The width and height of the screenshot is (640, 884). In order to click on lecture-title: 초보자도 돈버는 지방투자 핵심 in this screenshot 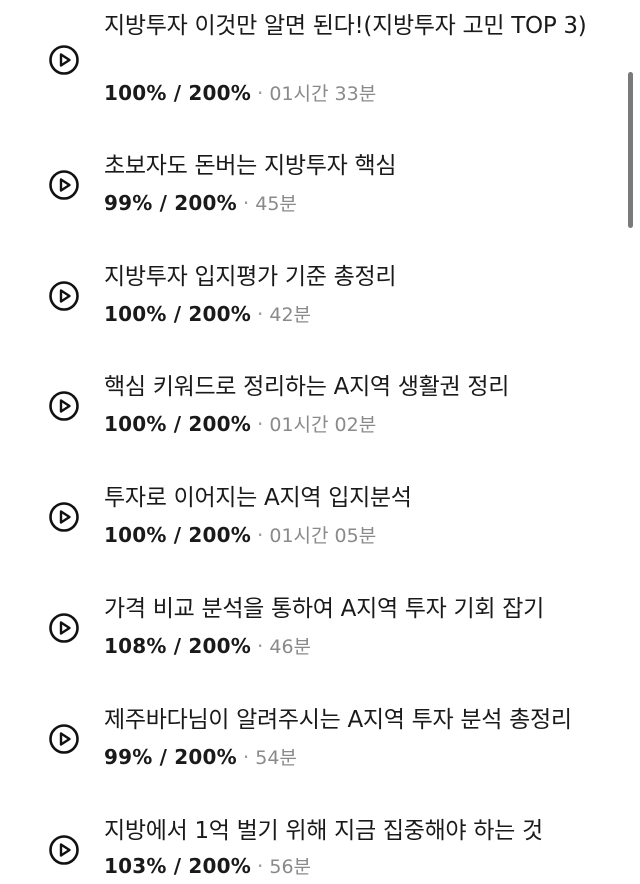, I will do `click(354, 166)`.